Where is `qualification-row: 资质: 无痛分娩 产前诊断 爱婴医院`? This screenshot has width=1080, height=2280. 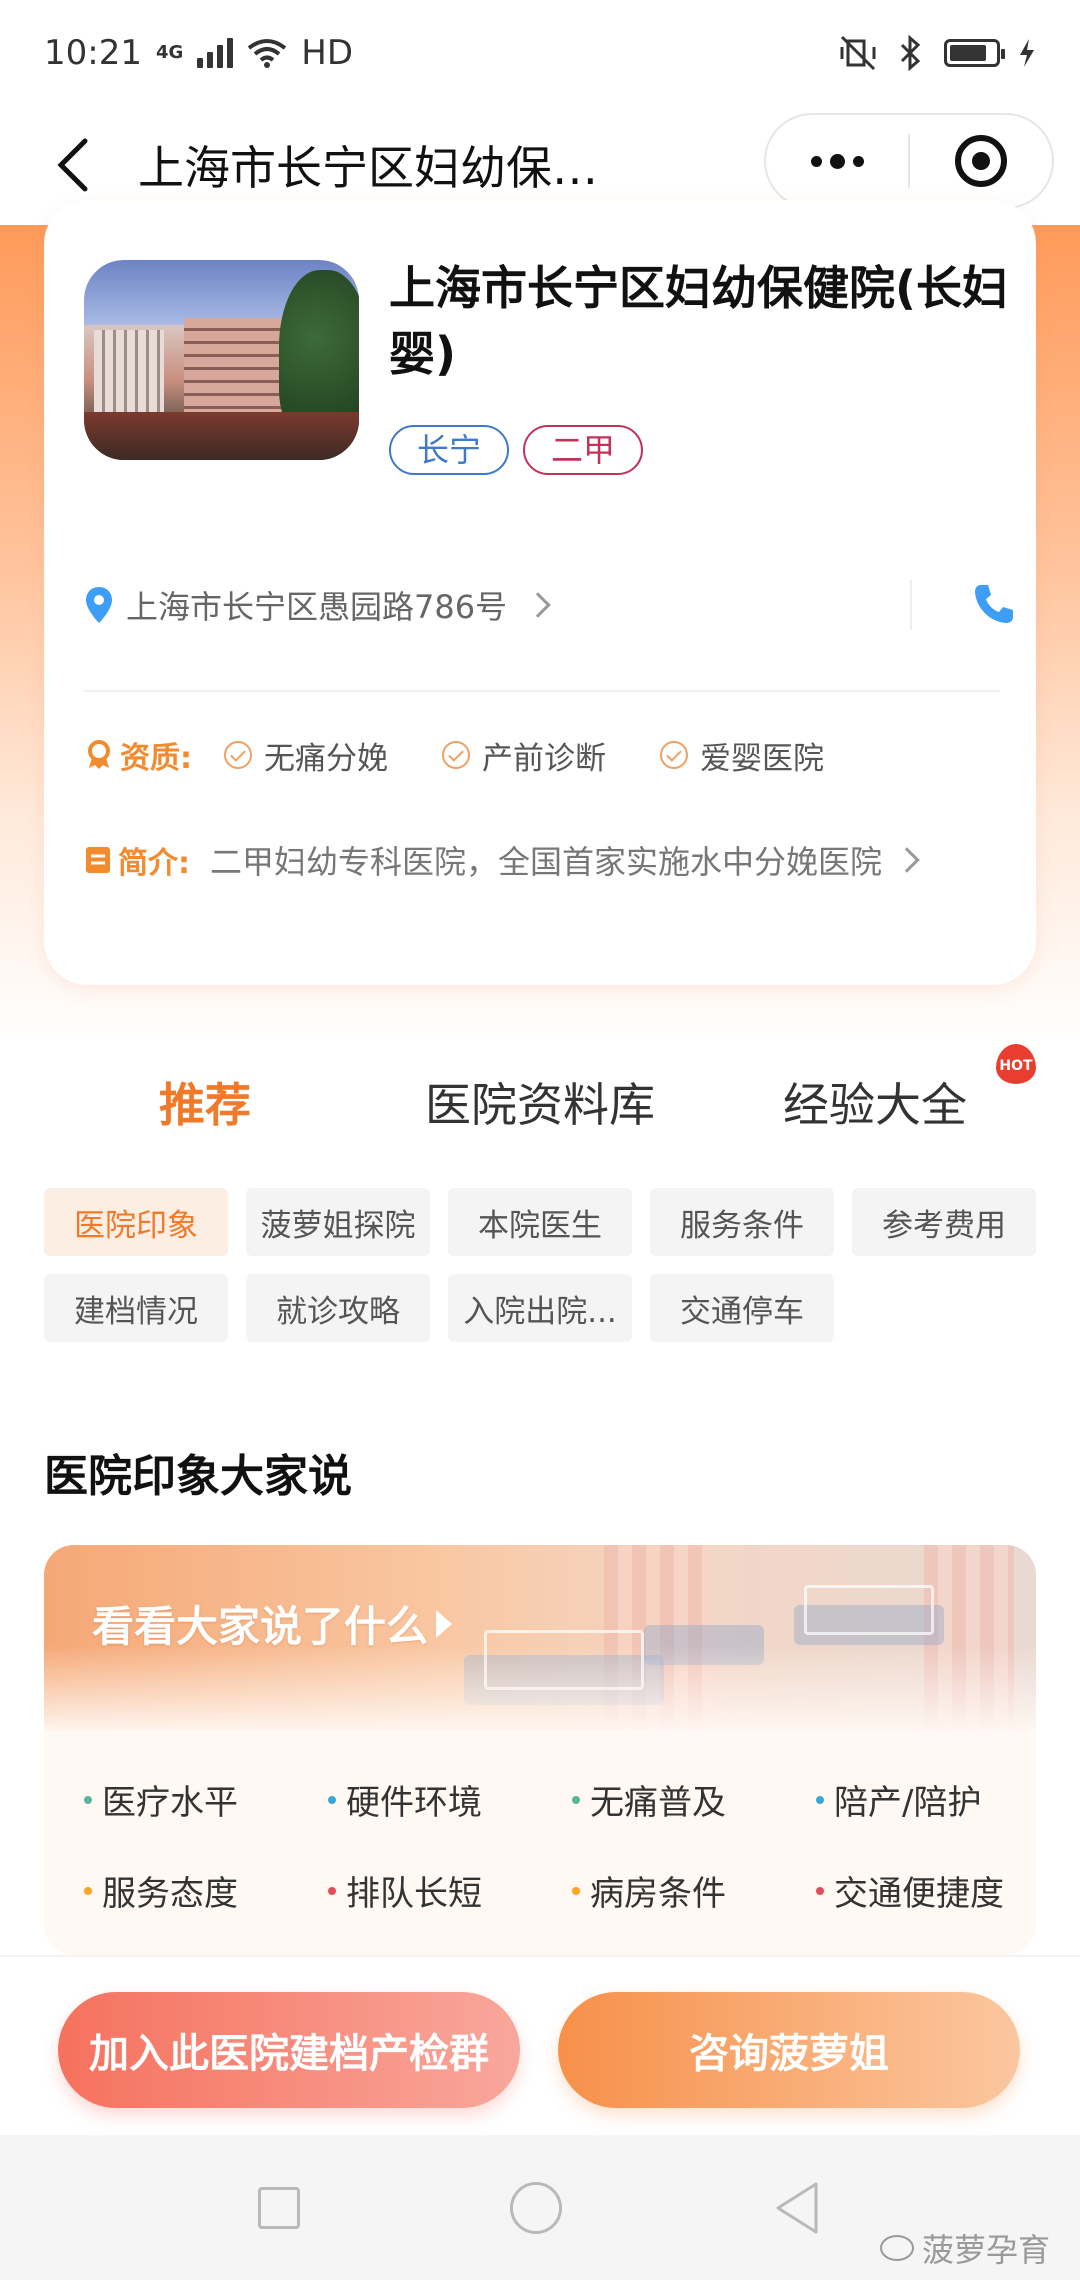 qualification-row: 资质: 无痛分娩 产前诊断 爱婴医院 is located at coordinates (544, 755).